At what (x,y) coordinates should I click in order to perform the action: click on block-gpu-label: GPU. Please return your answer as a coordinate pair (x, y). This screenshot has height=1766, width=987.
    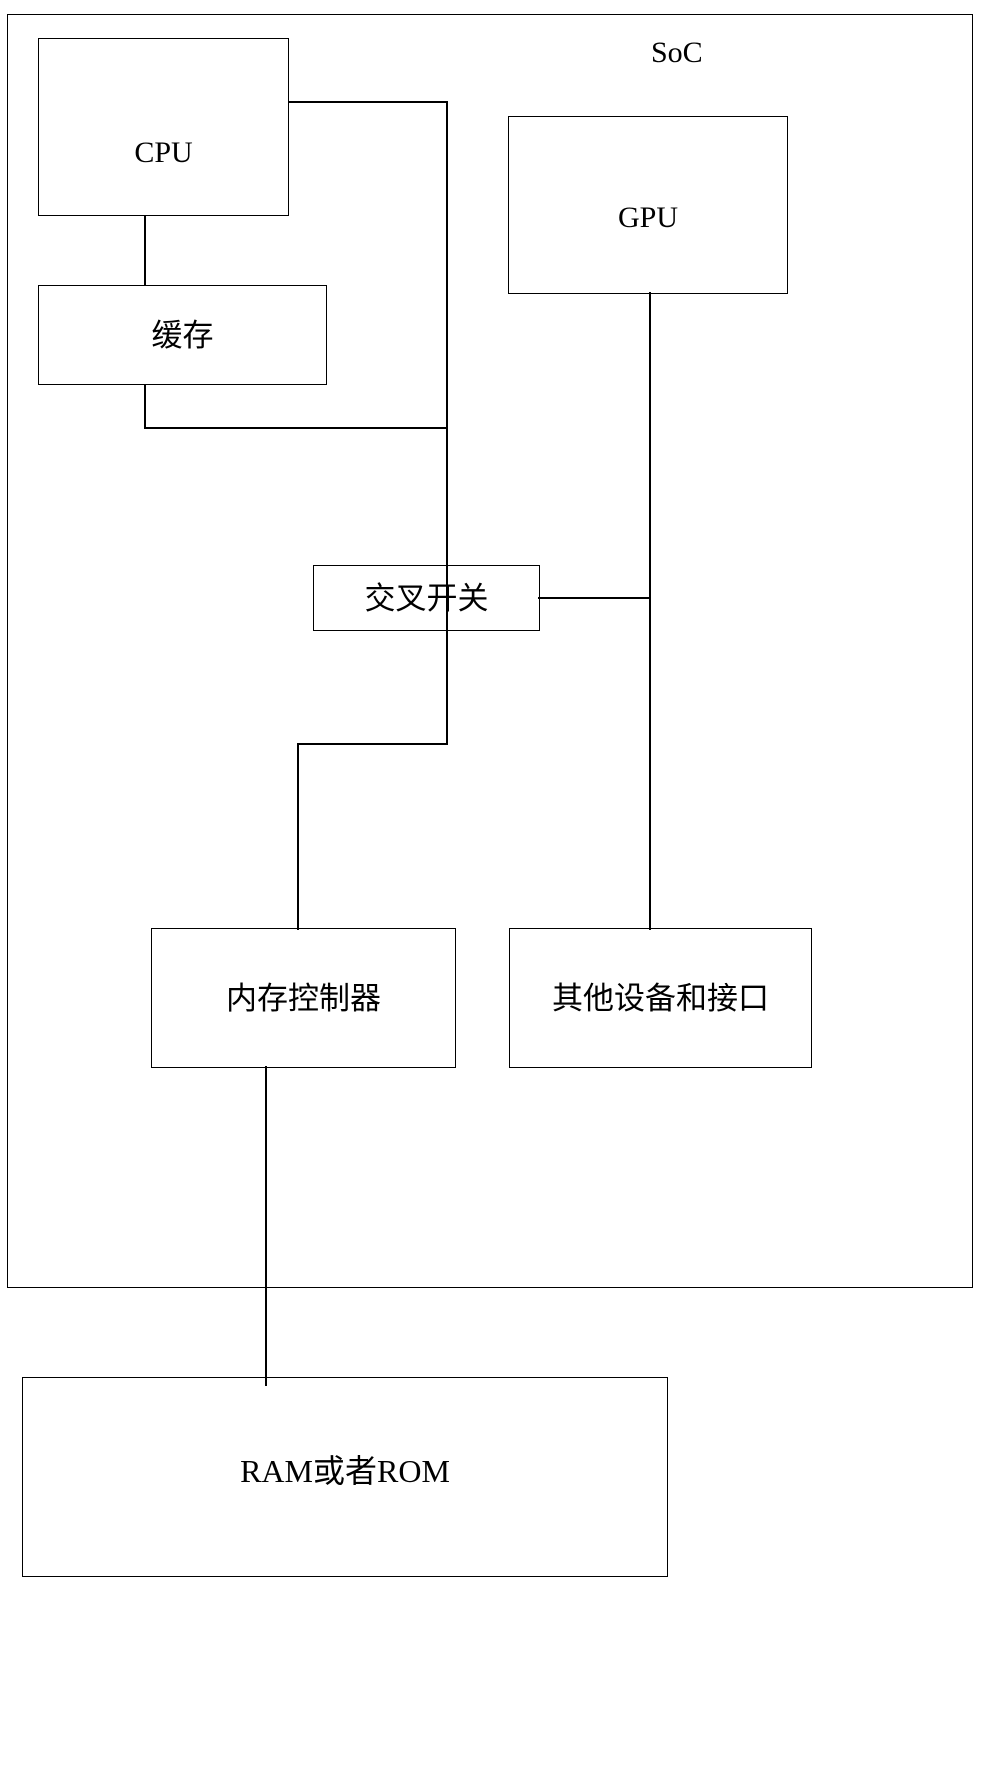
    Looking at the image, I should click on (647, 217).